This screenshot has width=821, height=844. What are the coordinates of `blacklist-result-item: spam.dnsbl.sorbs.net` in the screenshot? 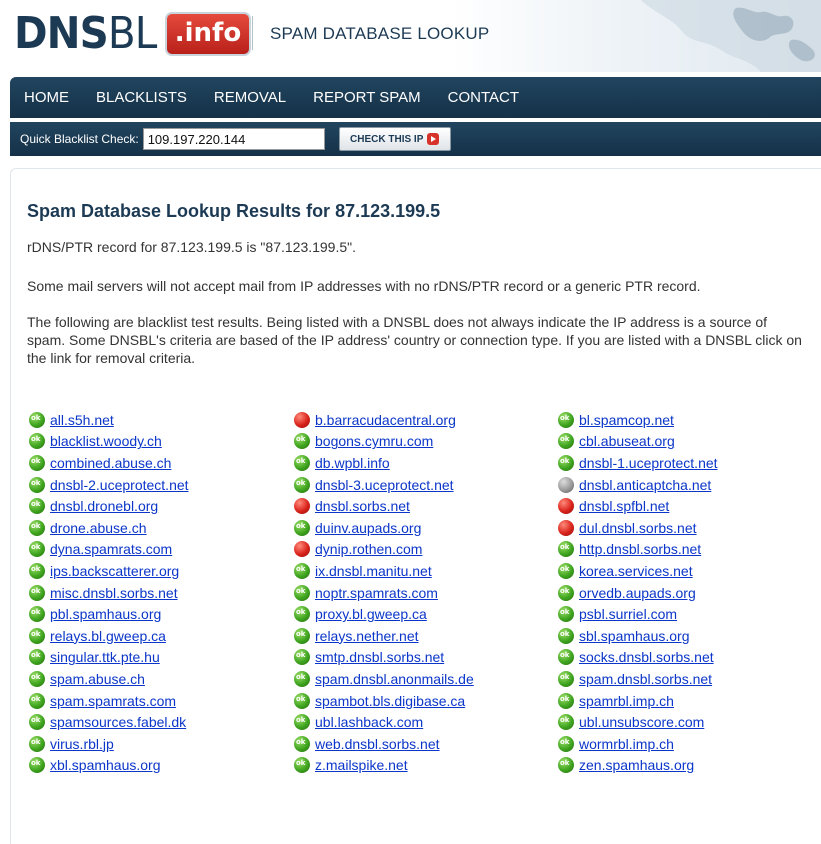 It's located at (688, 679).